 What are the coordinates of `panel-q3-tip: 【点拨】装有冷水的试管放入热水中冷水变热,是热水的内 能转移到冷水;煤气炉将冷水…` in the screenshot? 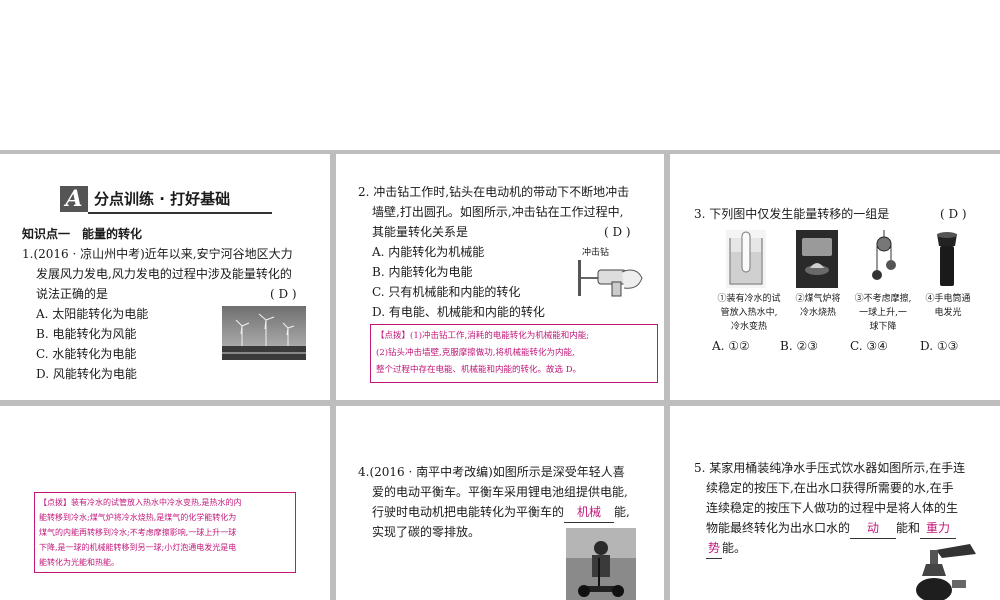 It's located at (165, 503).